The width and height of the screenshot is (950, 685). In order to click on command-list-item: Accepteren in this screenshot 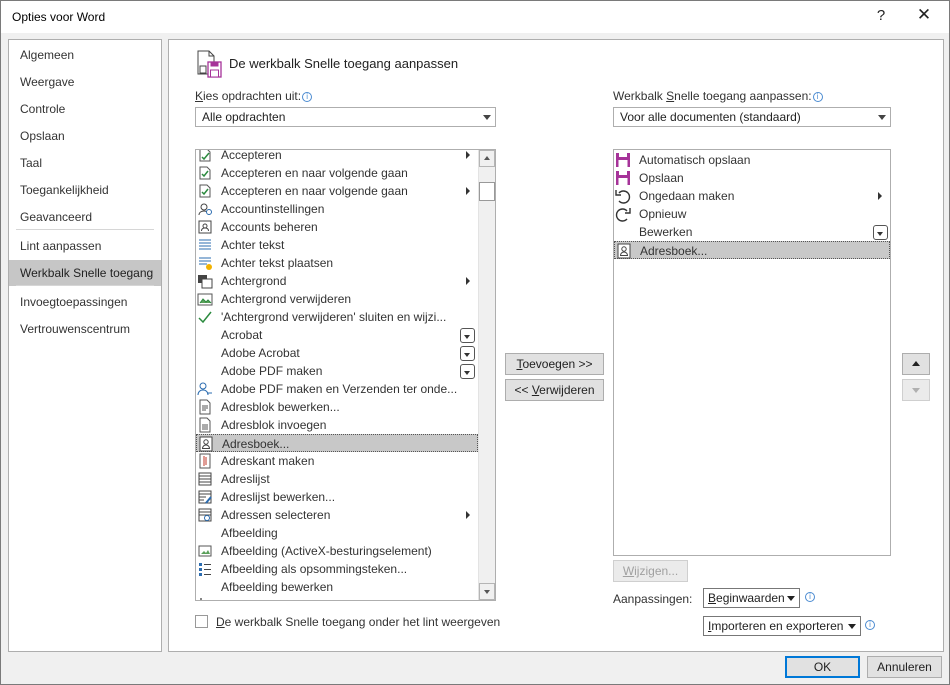, I will do `click(337, 157)`.